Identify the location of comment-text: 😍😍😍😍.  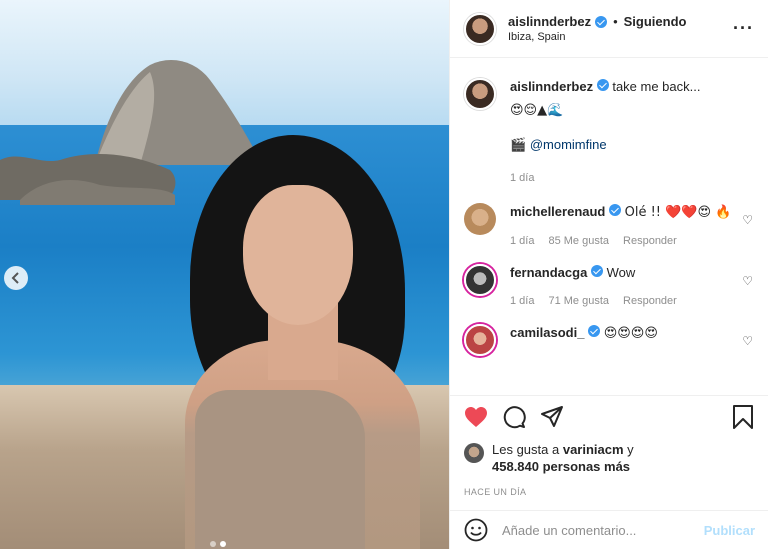
(630, 333).